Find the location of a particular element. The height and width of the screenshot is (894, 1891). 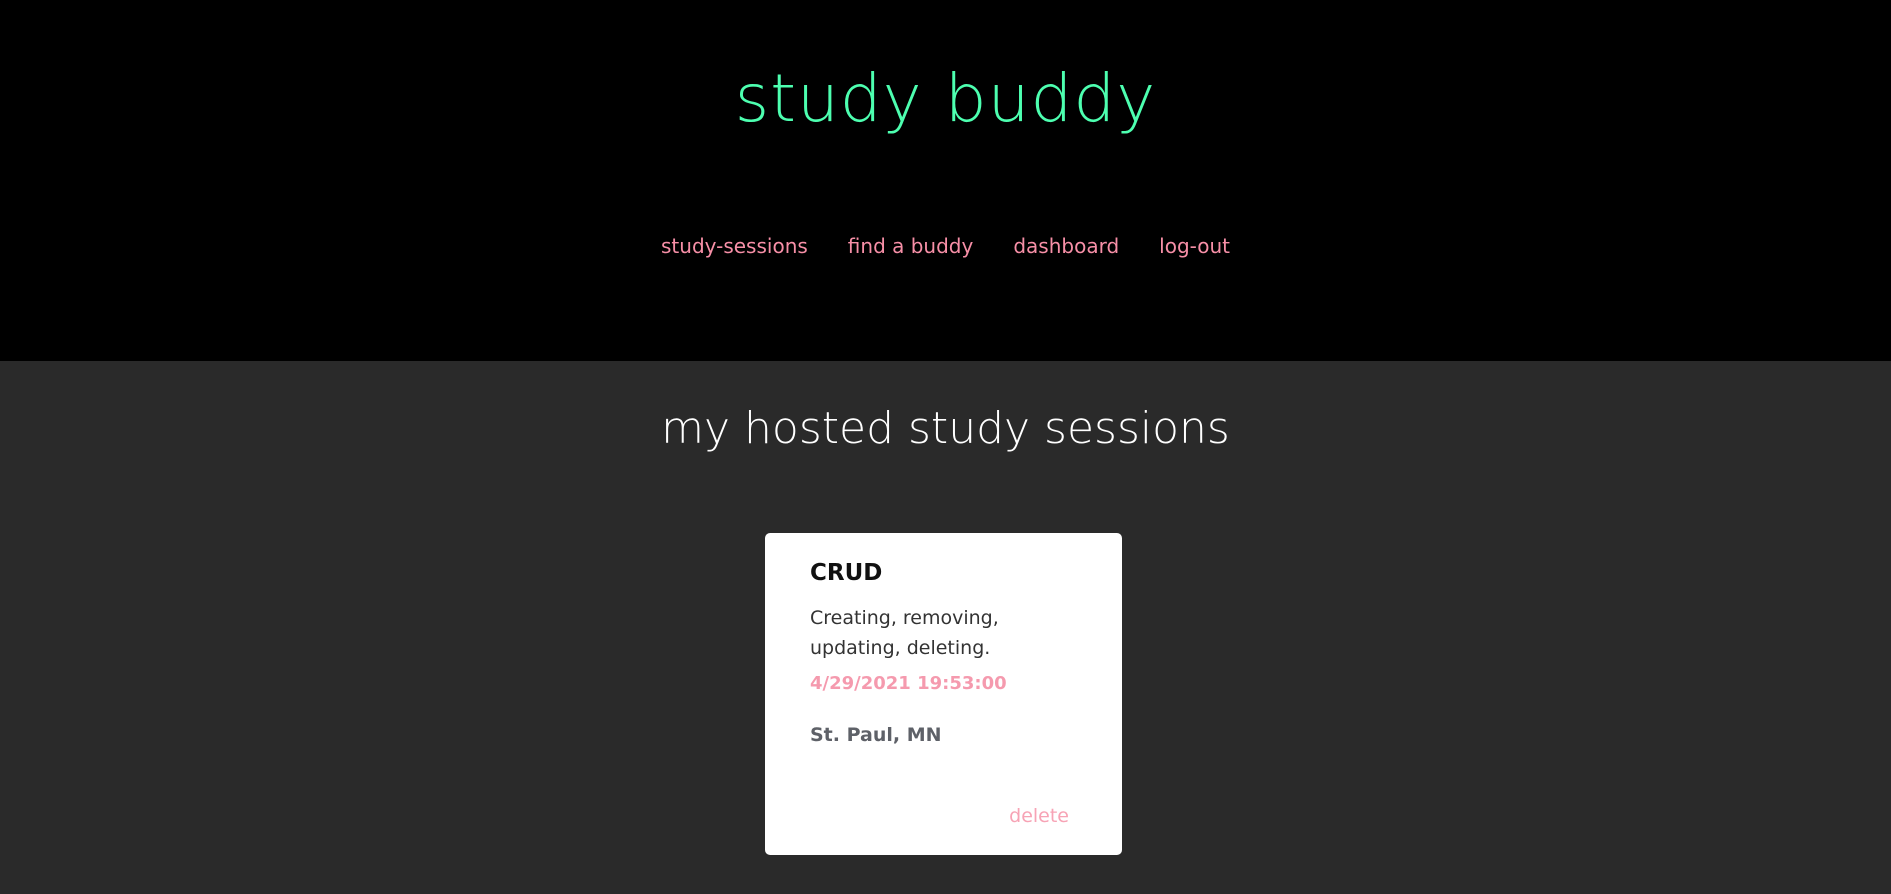

session-title: CRUD is located at coordinates (846, 573).